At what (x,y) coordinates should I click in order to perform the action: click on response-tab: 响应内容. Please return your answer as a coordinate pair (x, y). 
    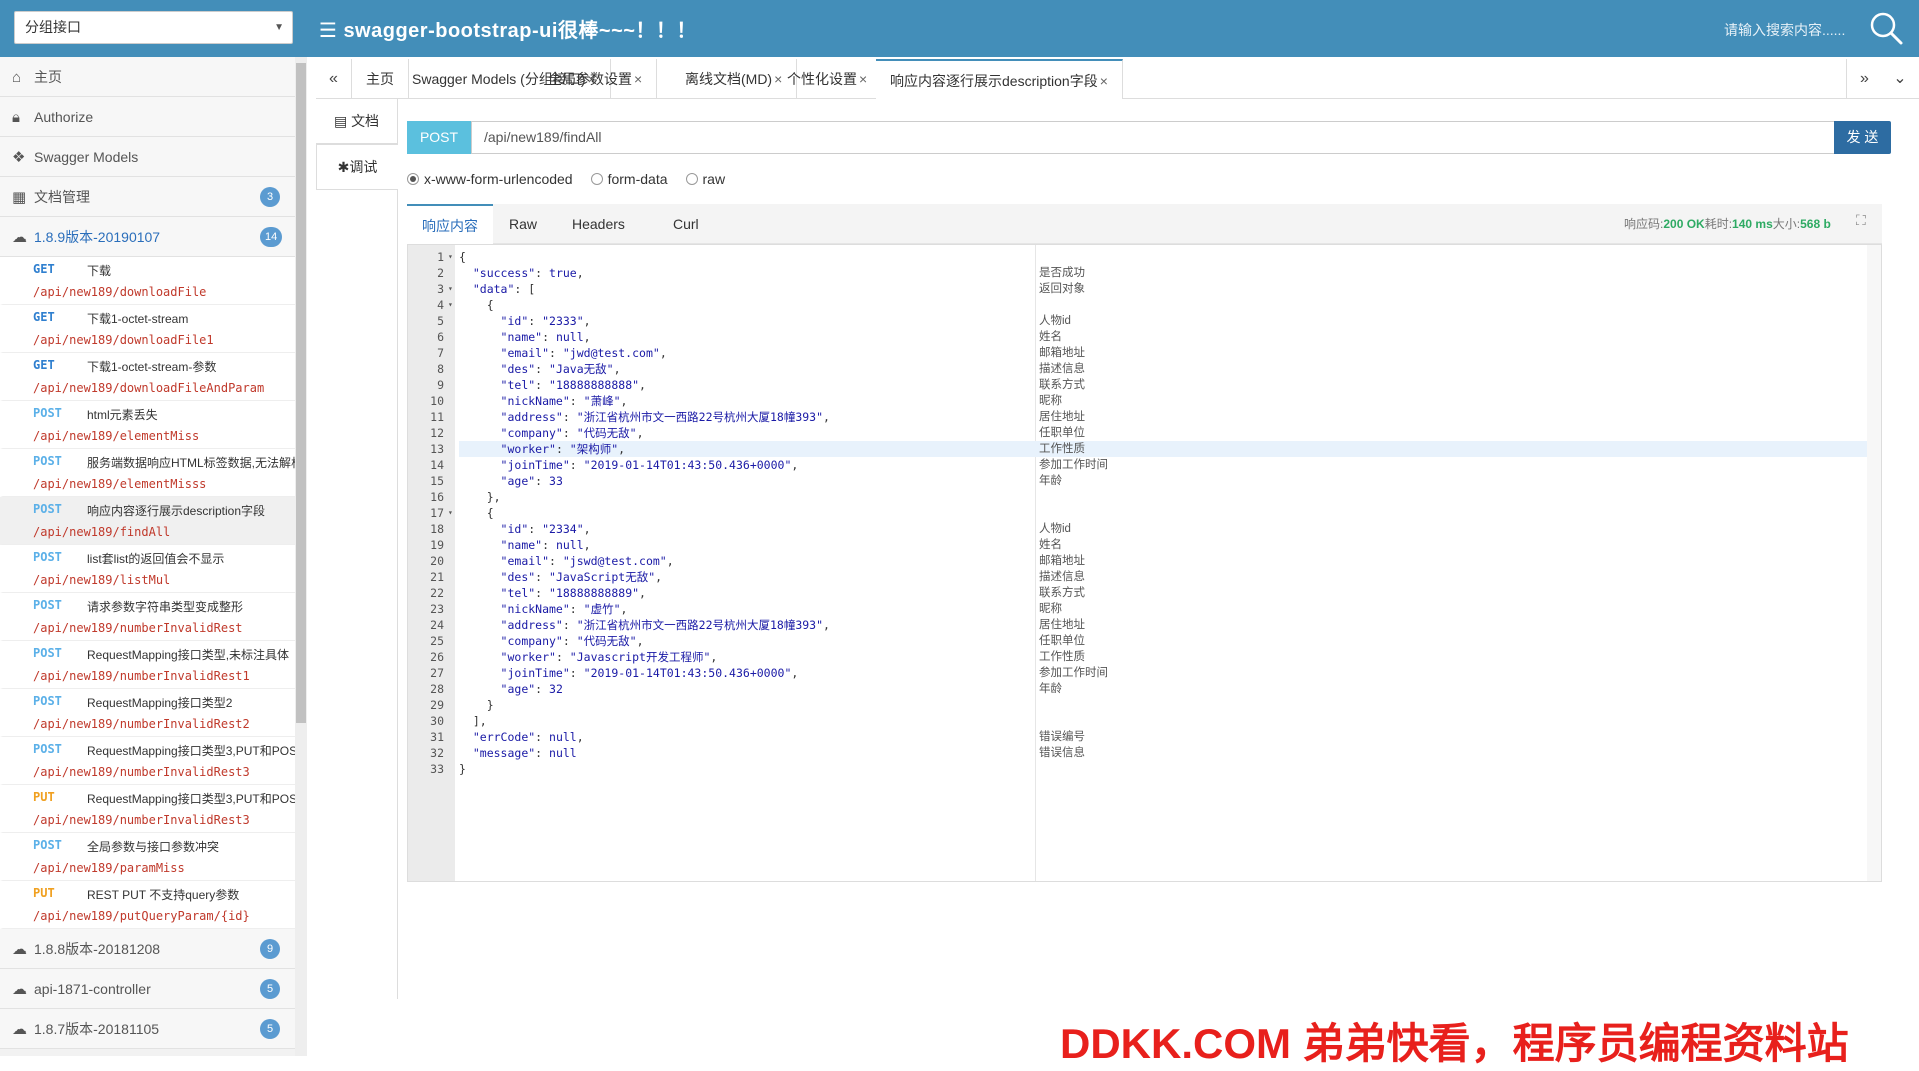
    Looking at the image, I should click on (450, 224).